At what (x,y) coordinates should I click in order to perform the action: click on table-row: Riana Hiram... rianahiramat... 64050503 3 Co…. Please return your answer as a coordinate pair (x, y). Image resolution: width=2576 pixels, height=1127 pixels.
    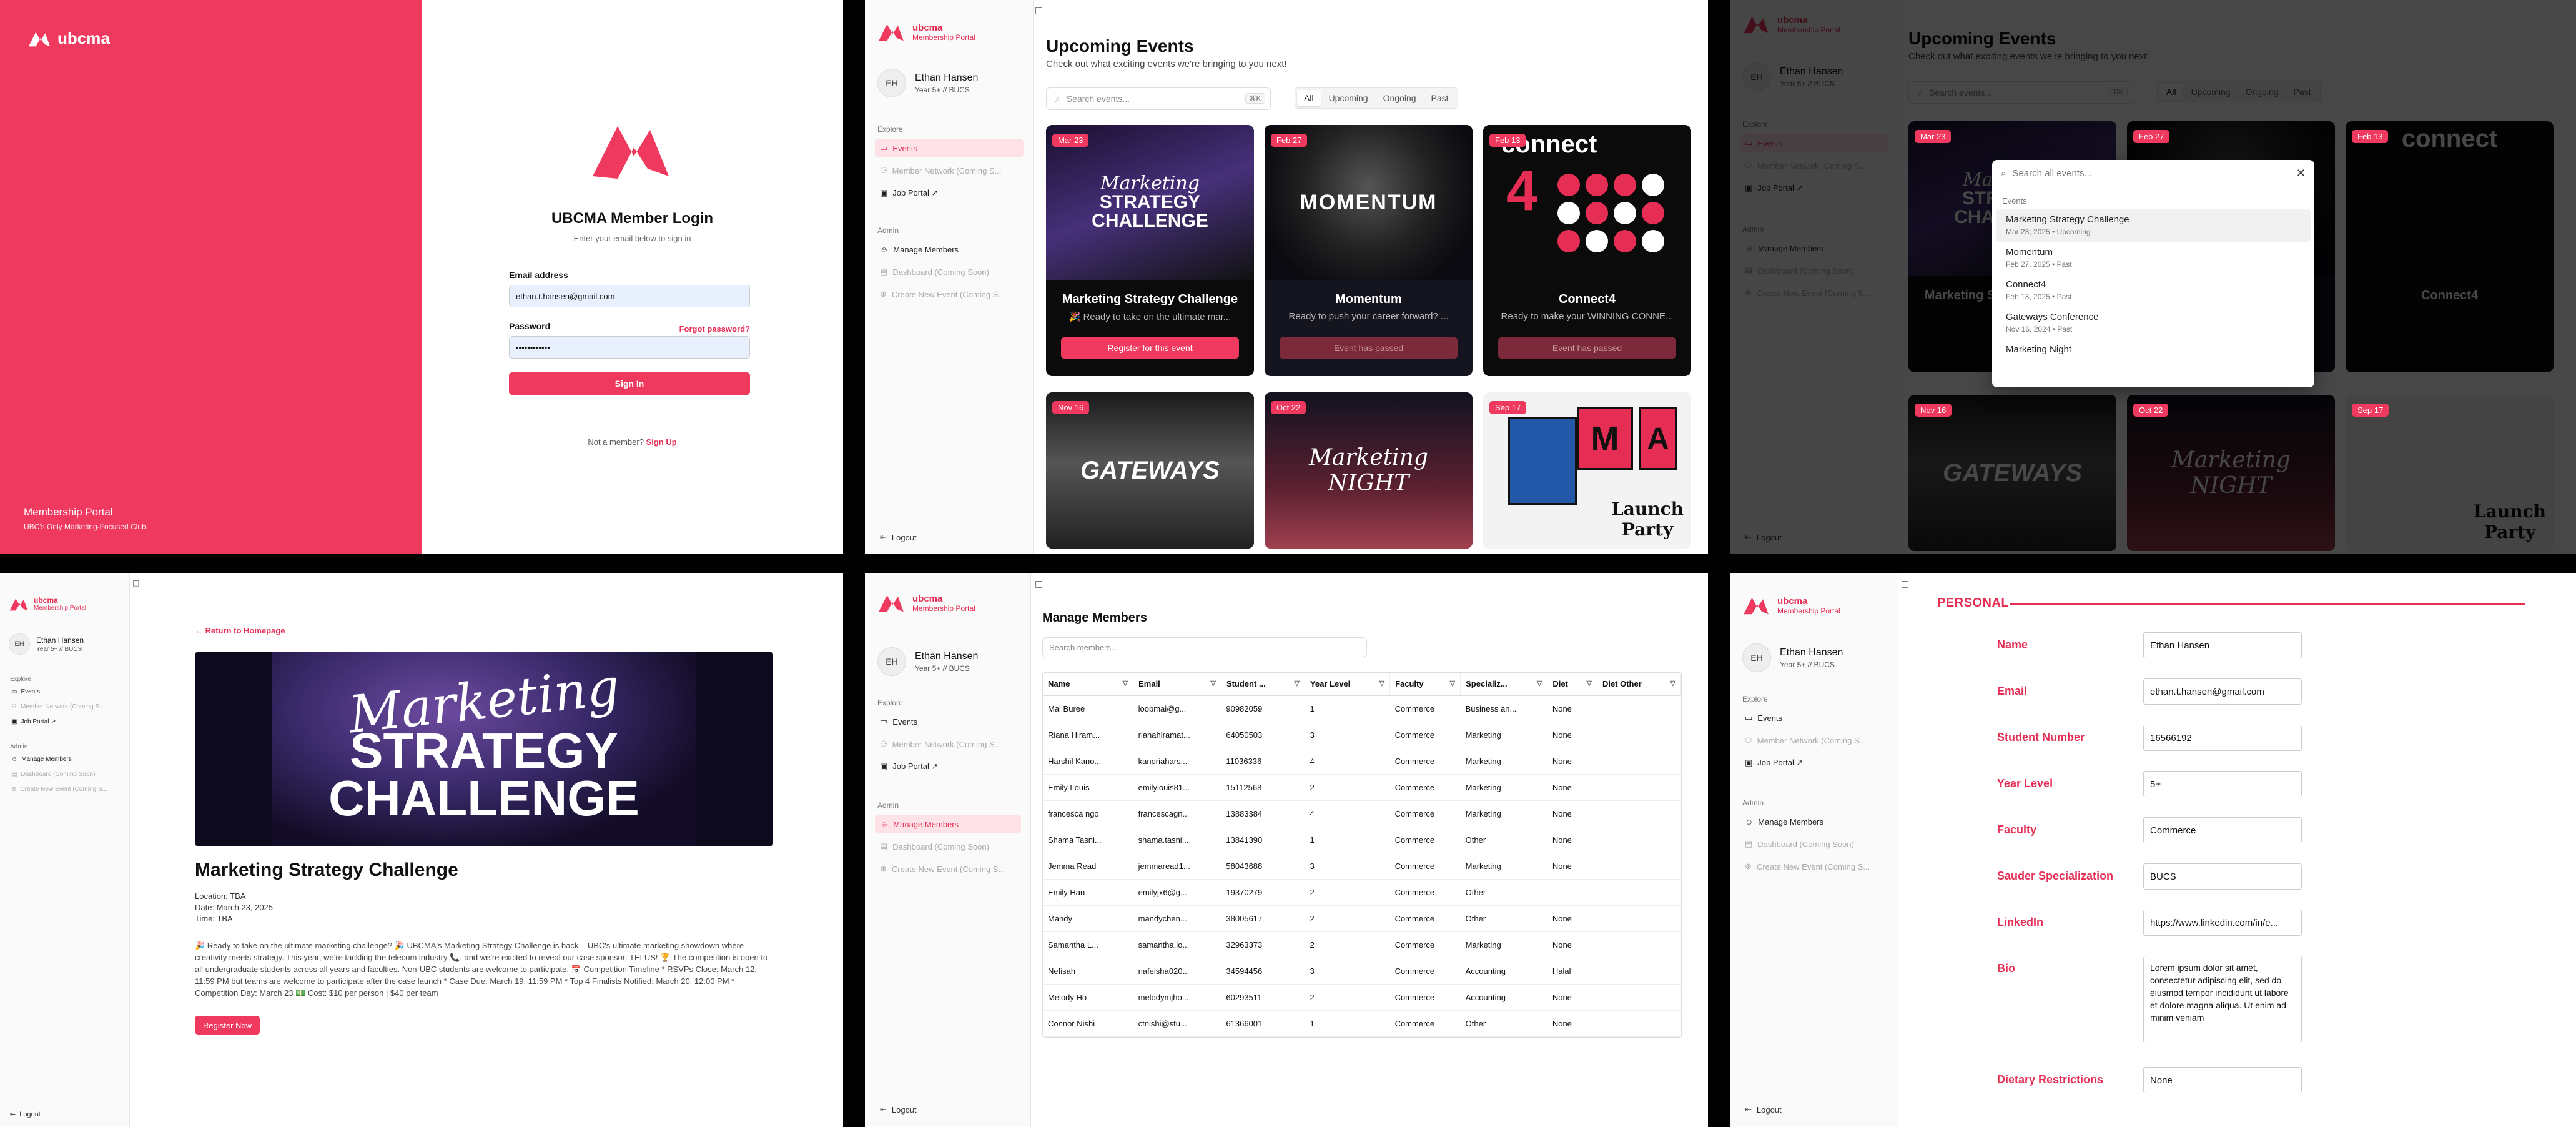
    Looking at the image, I should click on (1362, 735).